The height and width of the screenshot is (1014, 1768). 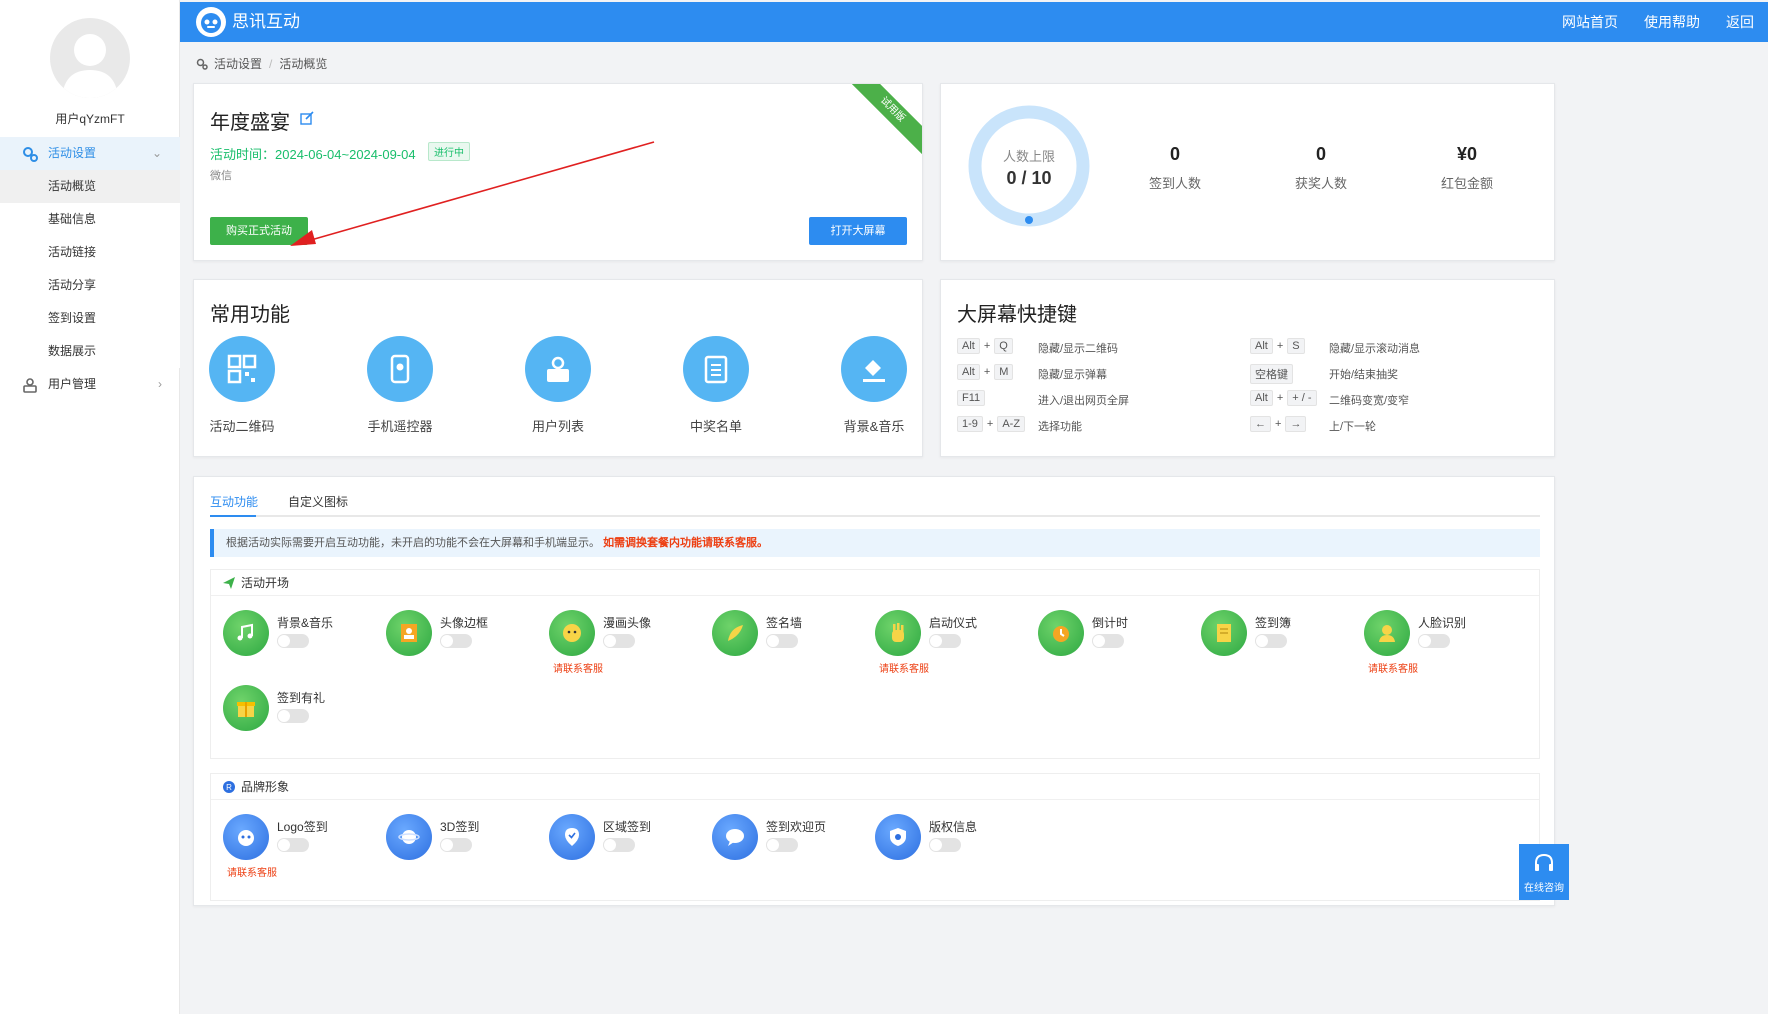 I want to click on tab-active-indicator, so click(x=233, y=516).